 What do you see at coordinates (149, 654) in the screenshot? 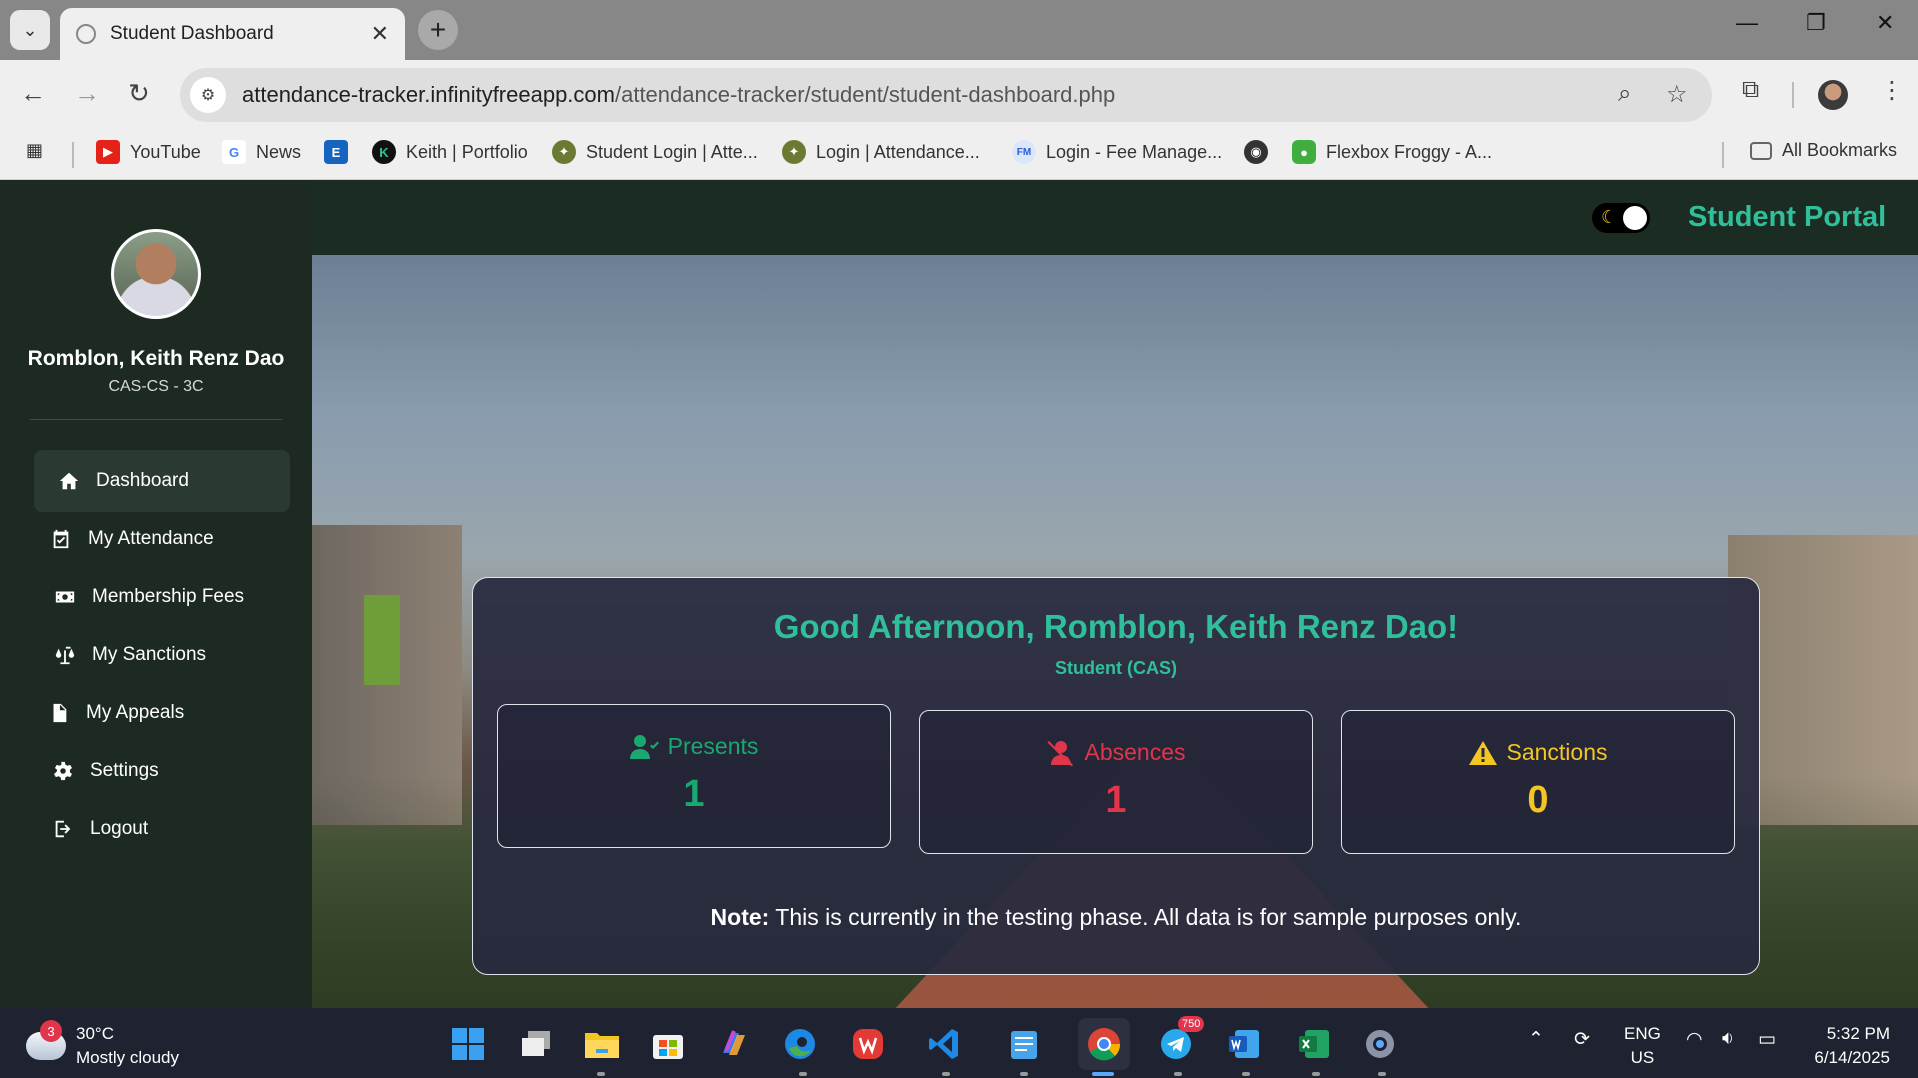
I see `sidebar-item-label: My Sanctions` at bounding box center [149, 654].